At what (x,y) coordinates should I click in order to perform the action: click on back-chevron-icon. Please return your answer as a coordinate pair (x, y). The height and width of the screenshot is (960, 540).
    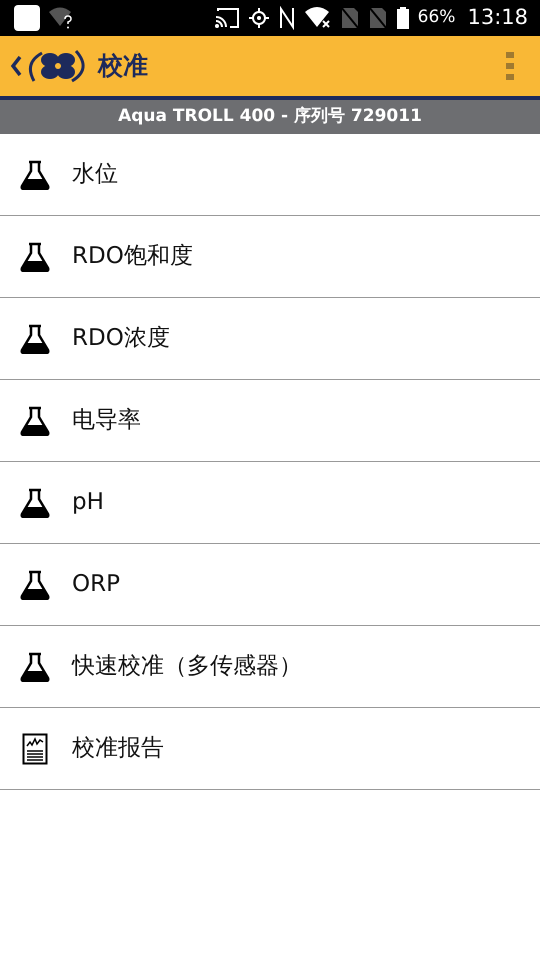
    Looking at the image, I should click on (16, 66).